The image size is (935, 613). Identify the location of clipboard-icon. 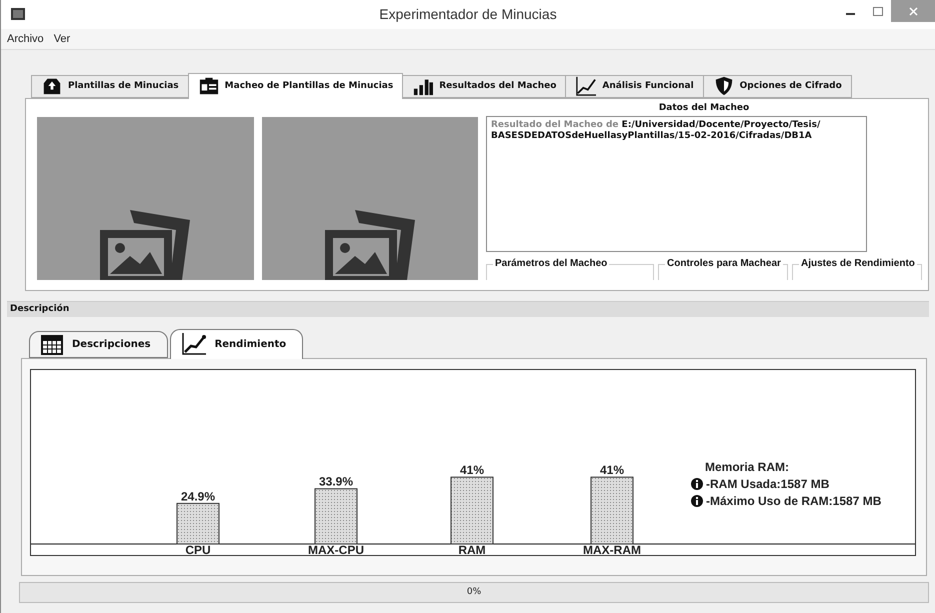
(209, 86).